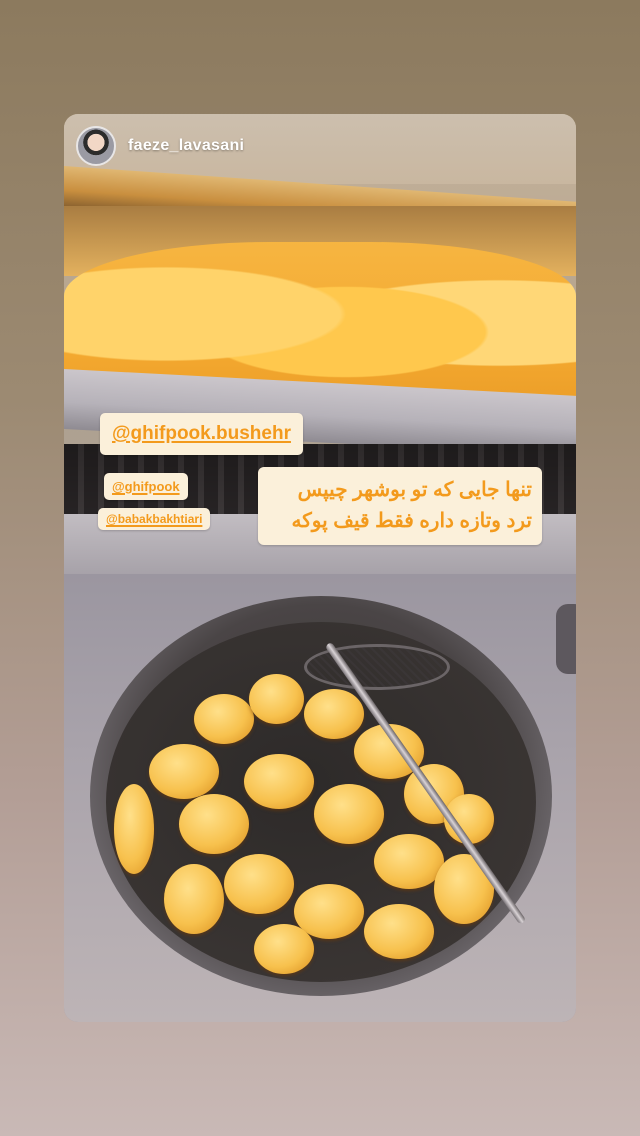 The height and width of the screenshot is (1136, 640). I want to click on story-header: faeze_lavasani, so click(160, 146).